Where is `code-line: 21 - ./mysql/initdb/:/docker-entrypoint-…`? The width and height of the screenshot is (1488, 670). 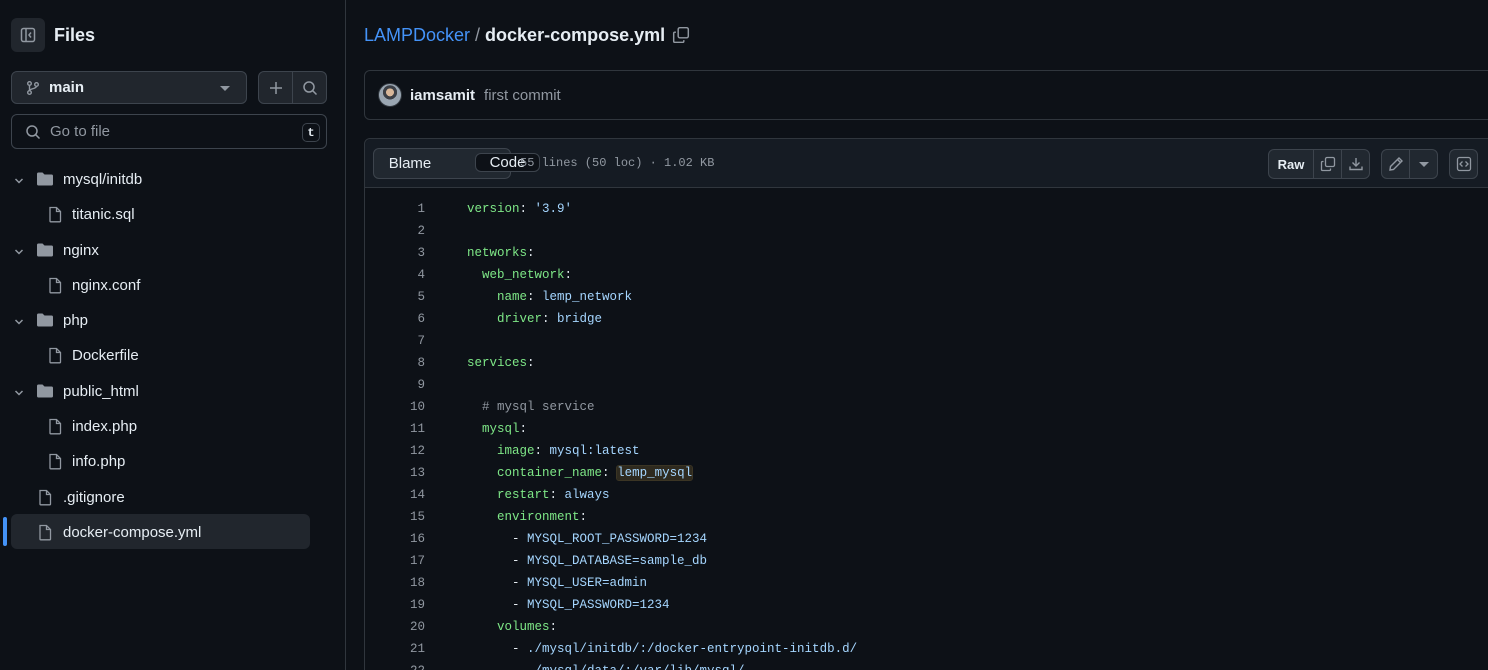 code-line: 21 - ./mysql/initdb/:/docker-entrypoint-… is located at coordinates (926, 648).